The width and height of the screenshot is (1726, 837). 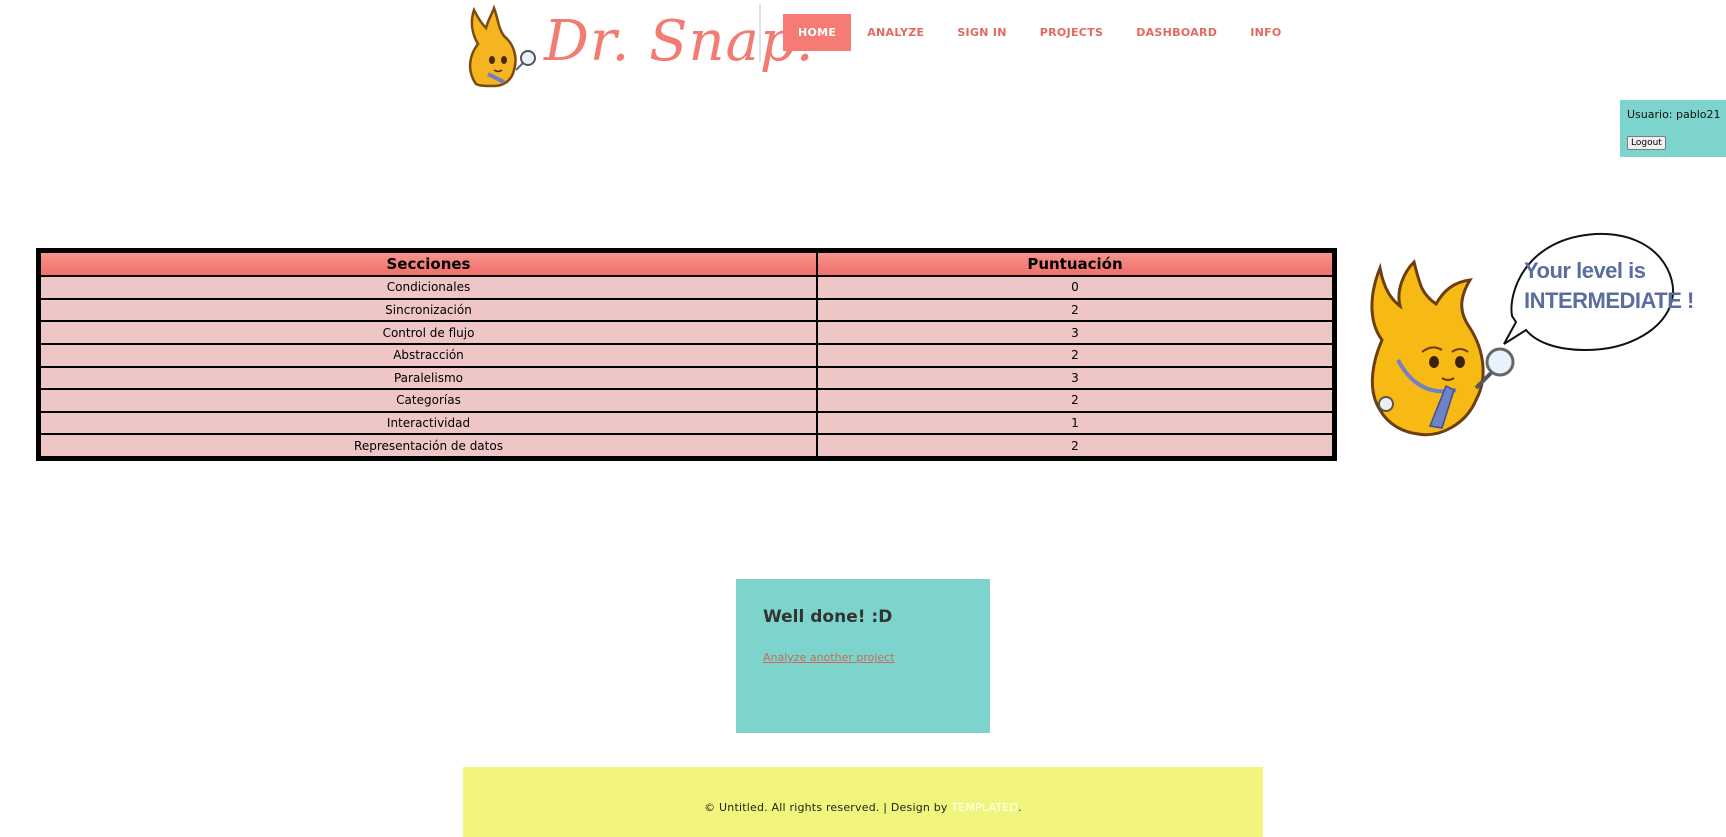 I want to click on level-message: Your level is INTERMEDIATE !, so click(x=1609, y=286).